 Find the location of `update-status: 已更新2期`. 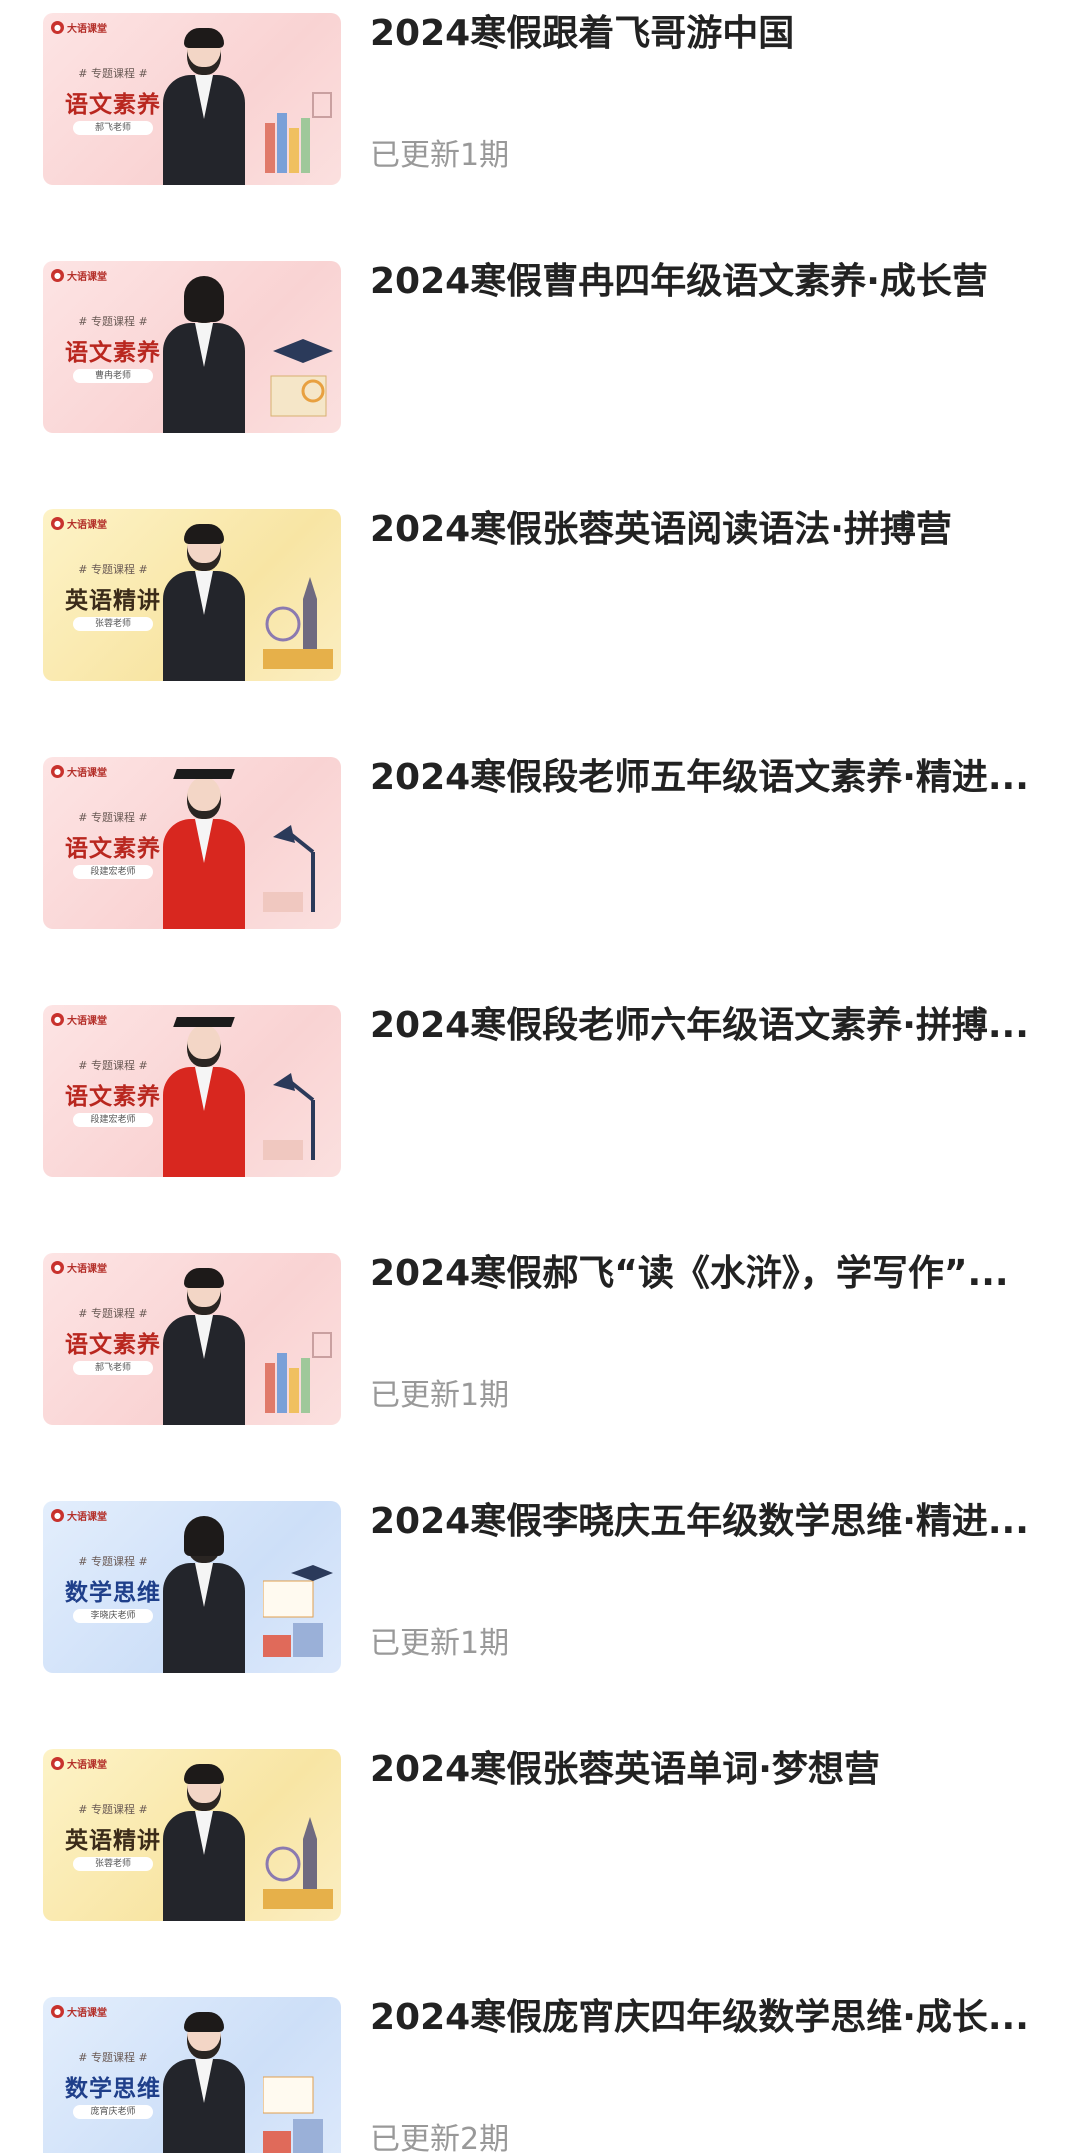

update-status: 已更新2期 is located at coordinates (440, 2137).